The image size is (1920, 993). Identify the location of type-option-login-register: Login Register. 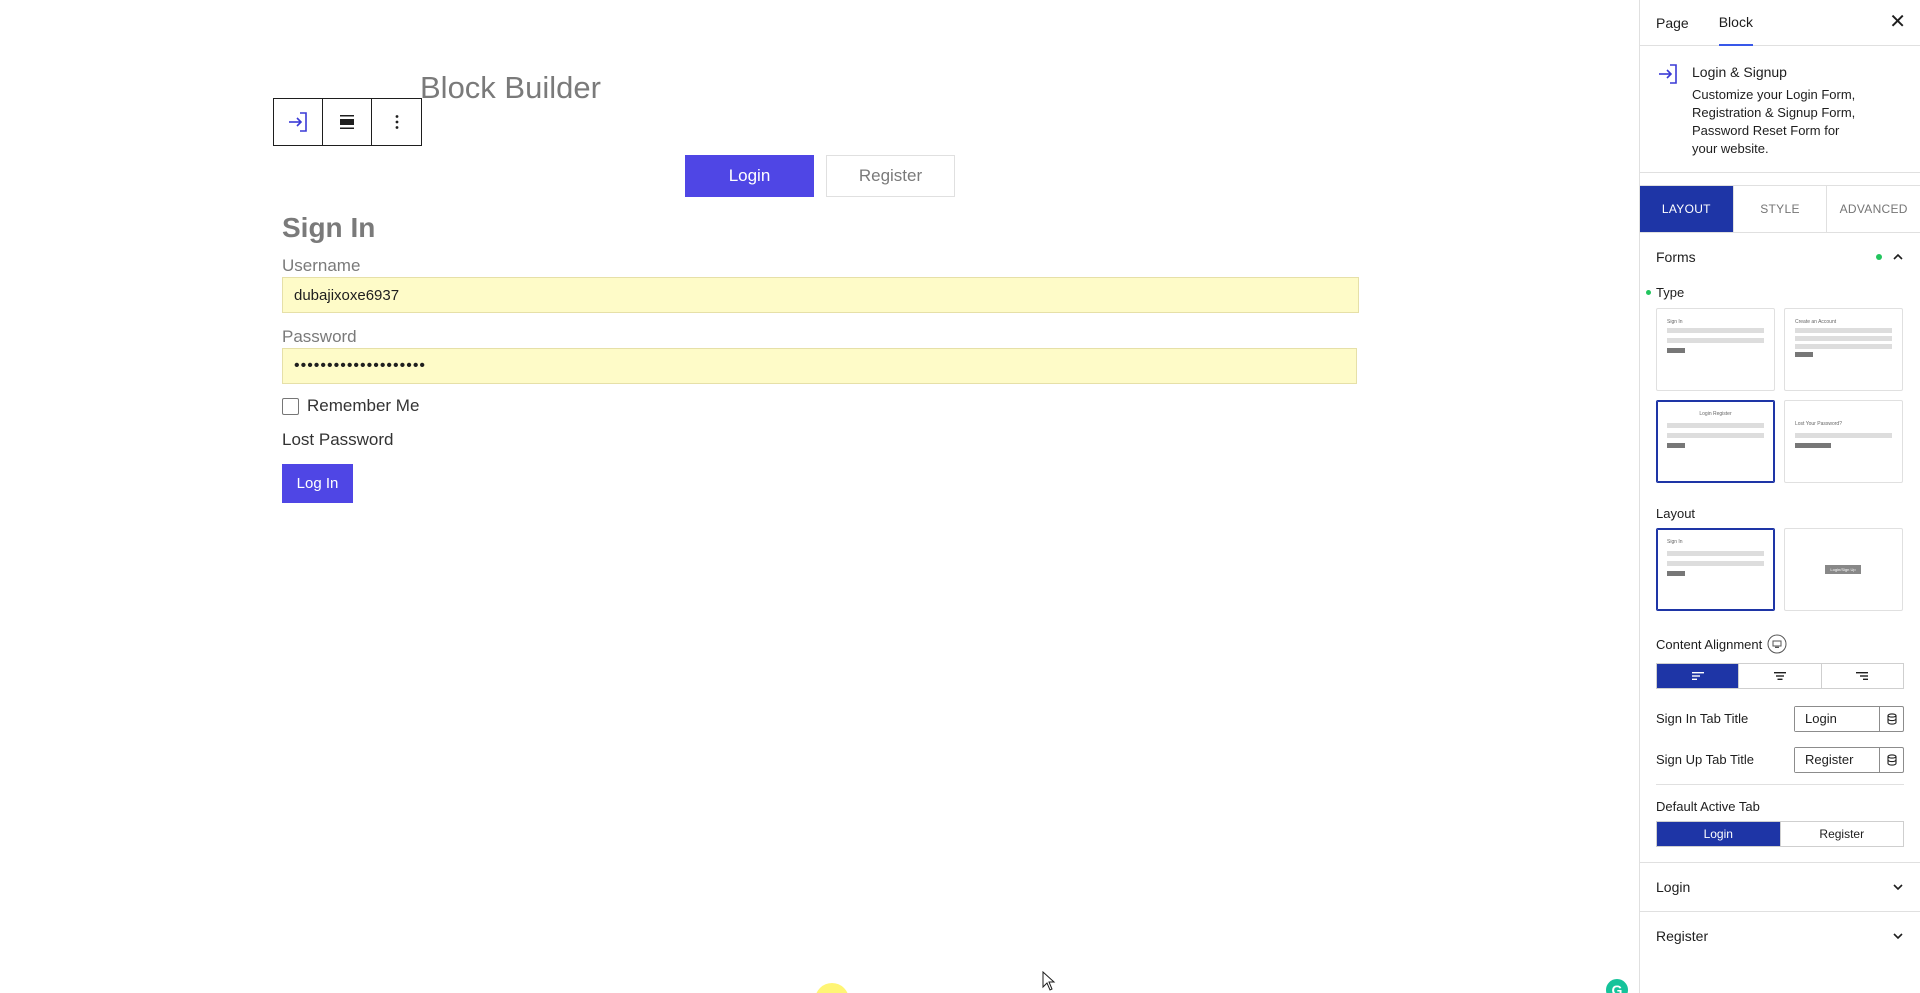
(1715, 441).